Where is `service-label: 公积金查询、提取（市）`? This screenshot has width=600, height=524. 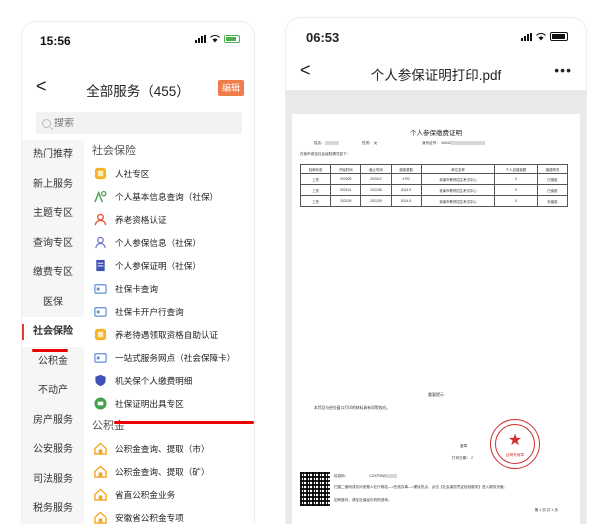
service-label: 公积金查询、提取（市） is located at coordinates (162, 448).